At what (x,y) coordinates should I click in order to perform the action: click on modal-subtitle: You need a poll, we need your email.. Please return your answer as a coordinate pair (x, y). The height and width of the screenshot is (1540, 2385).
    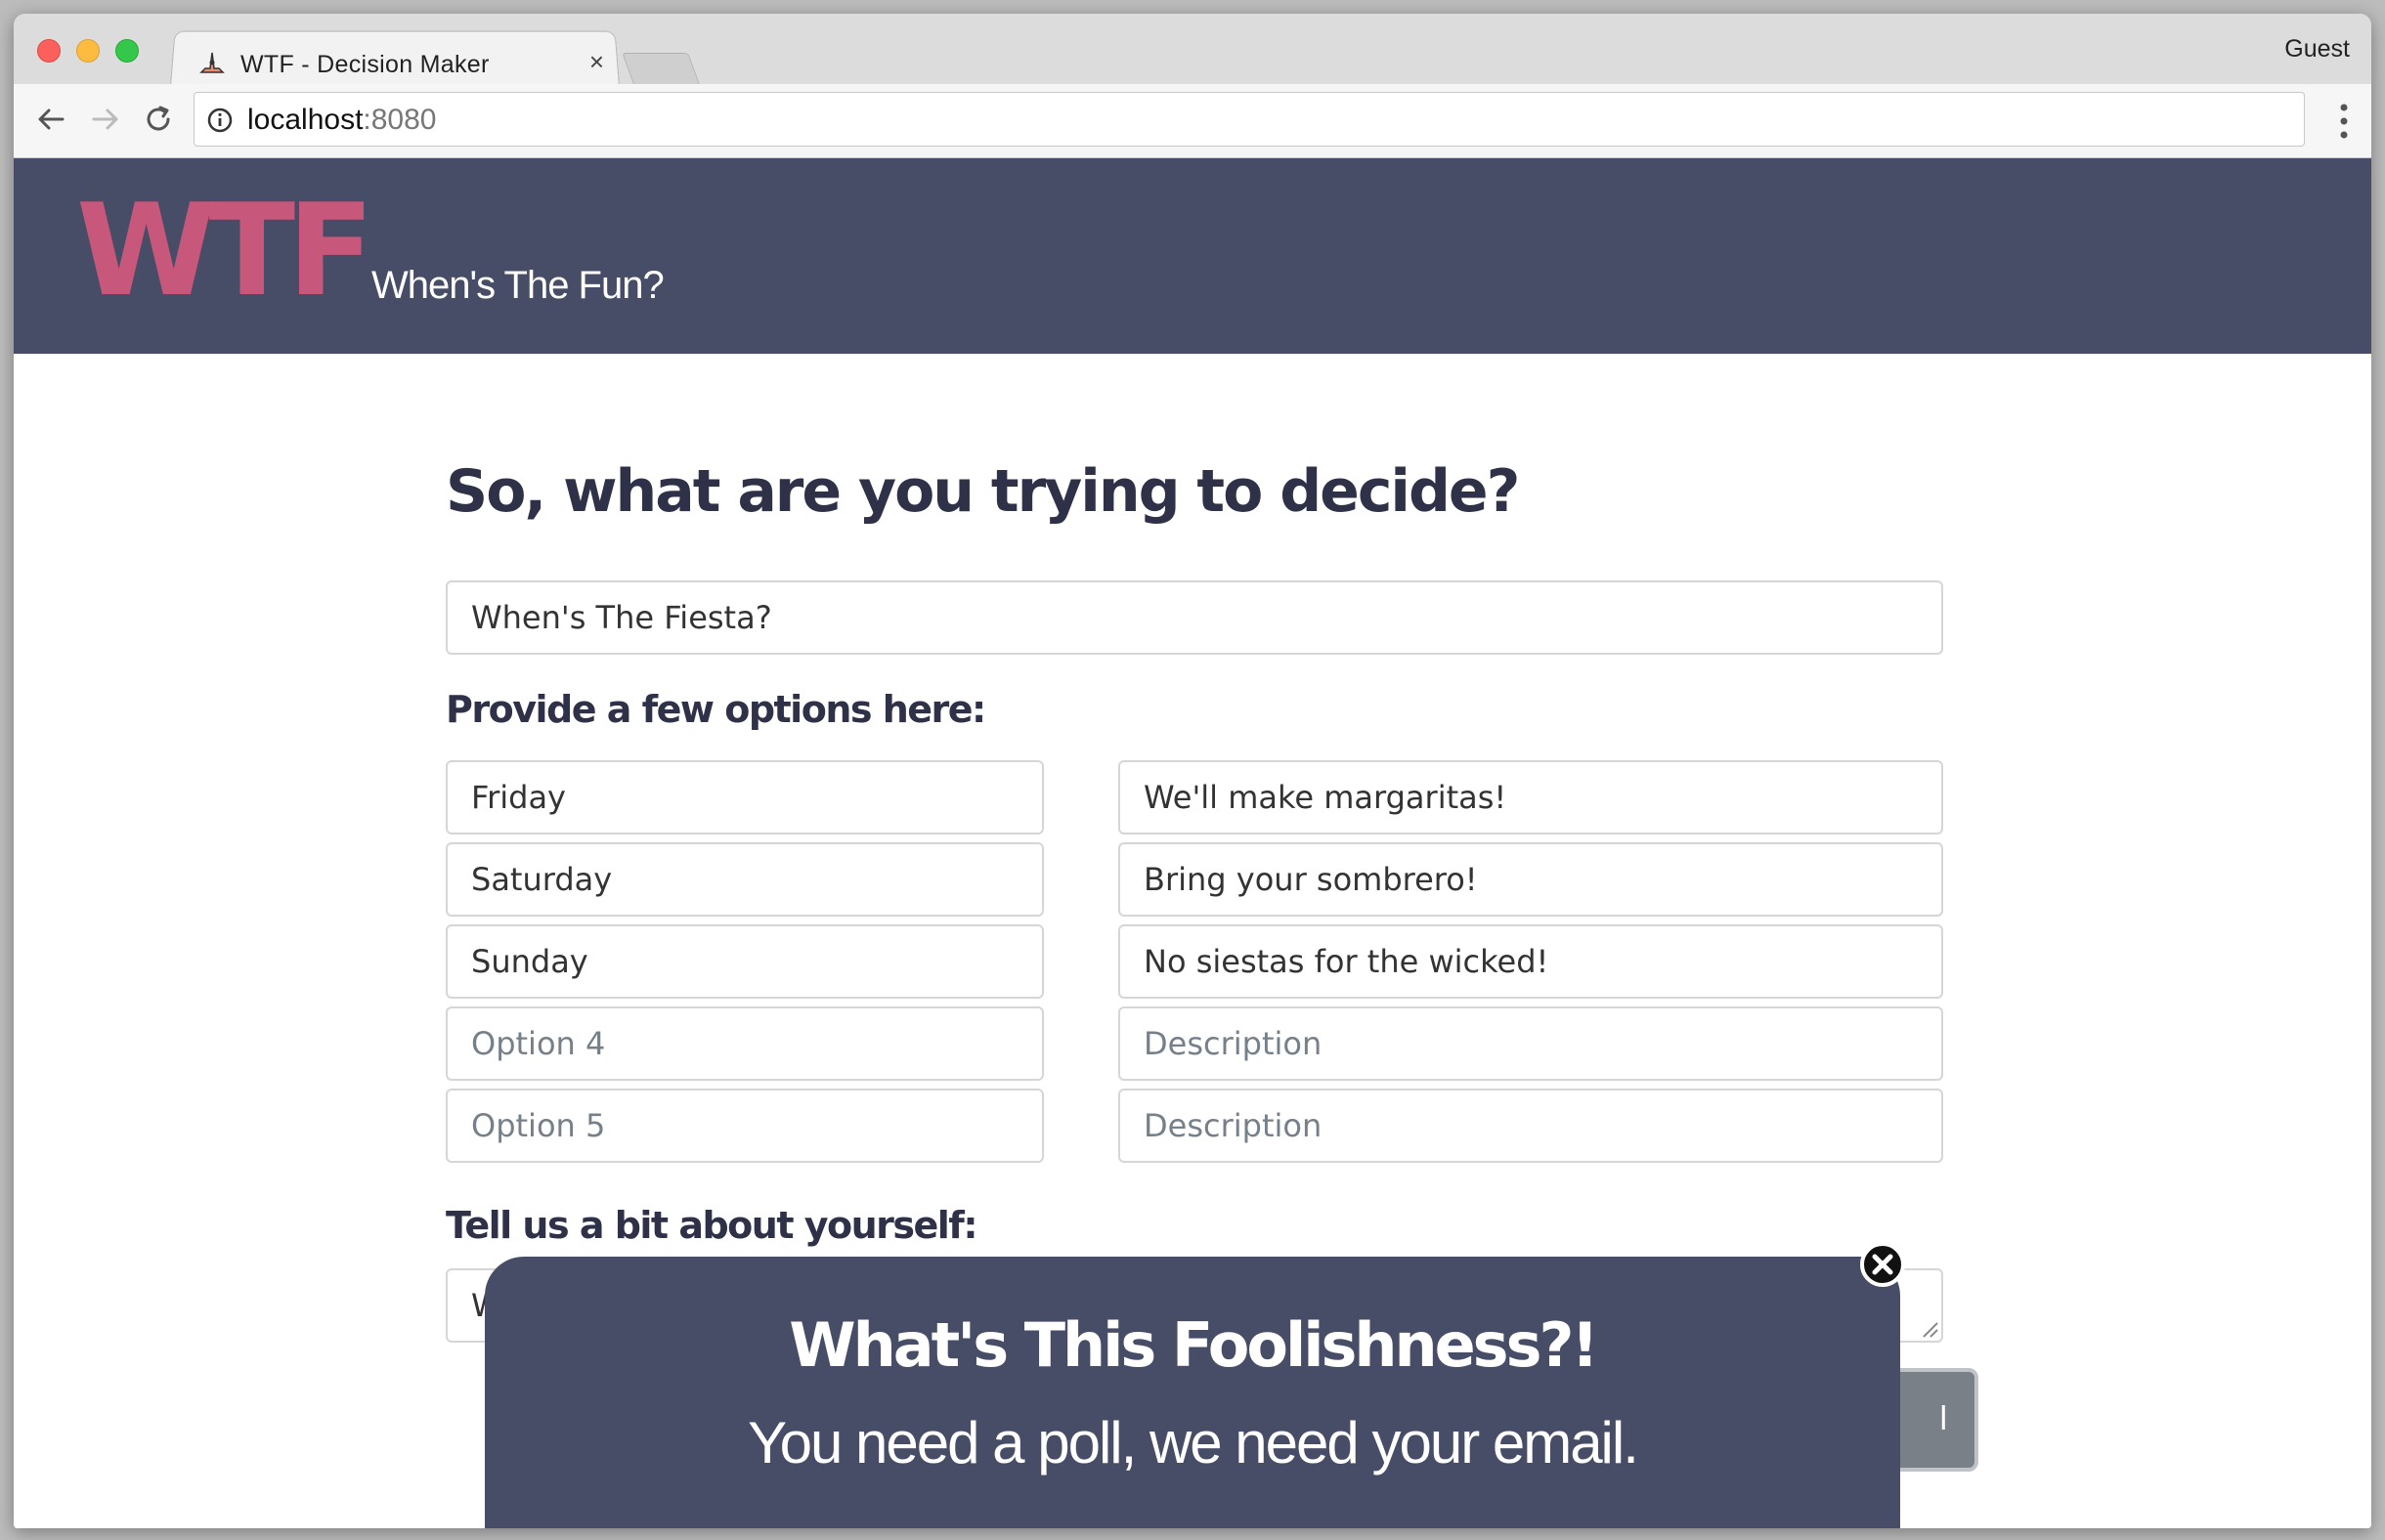
    Looking at the image, I should click on (1193, 1443).